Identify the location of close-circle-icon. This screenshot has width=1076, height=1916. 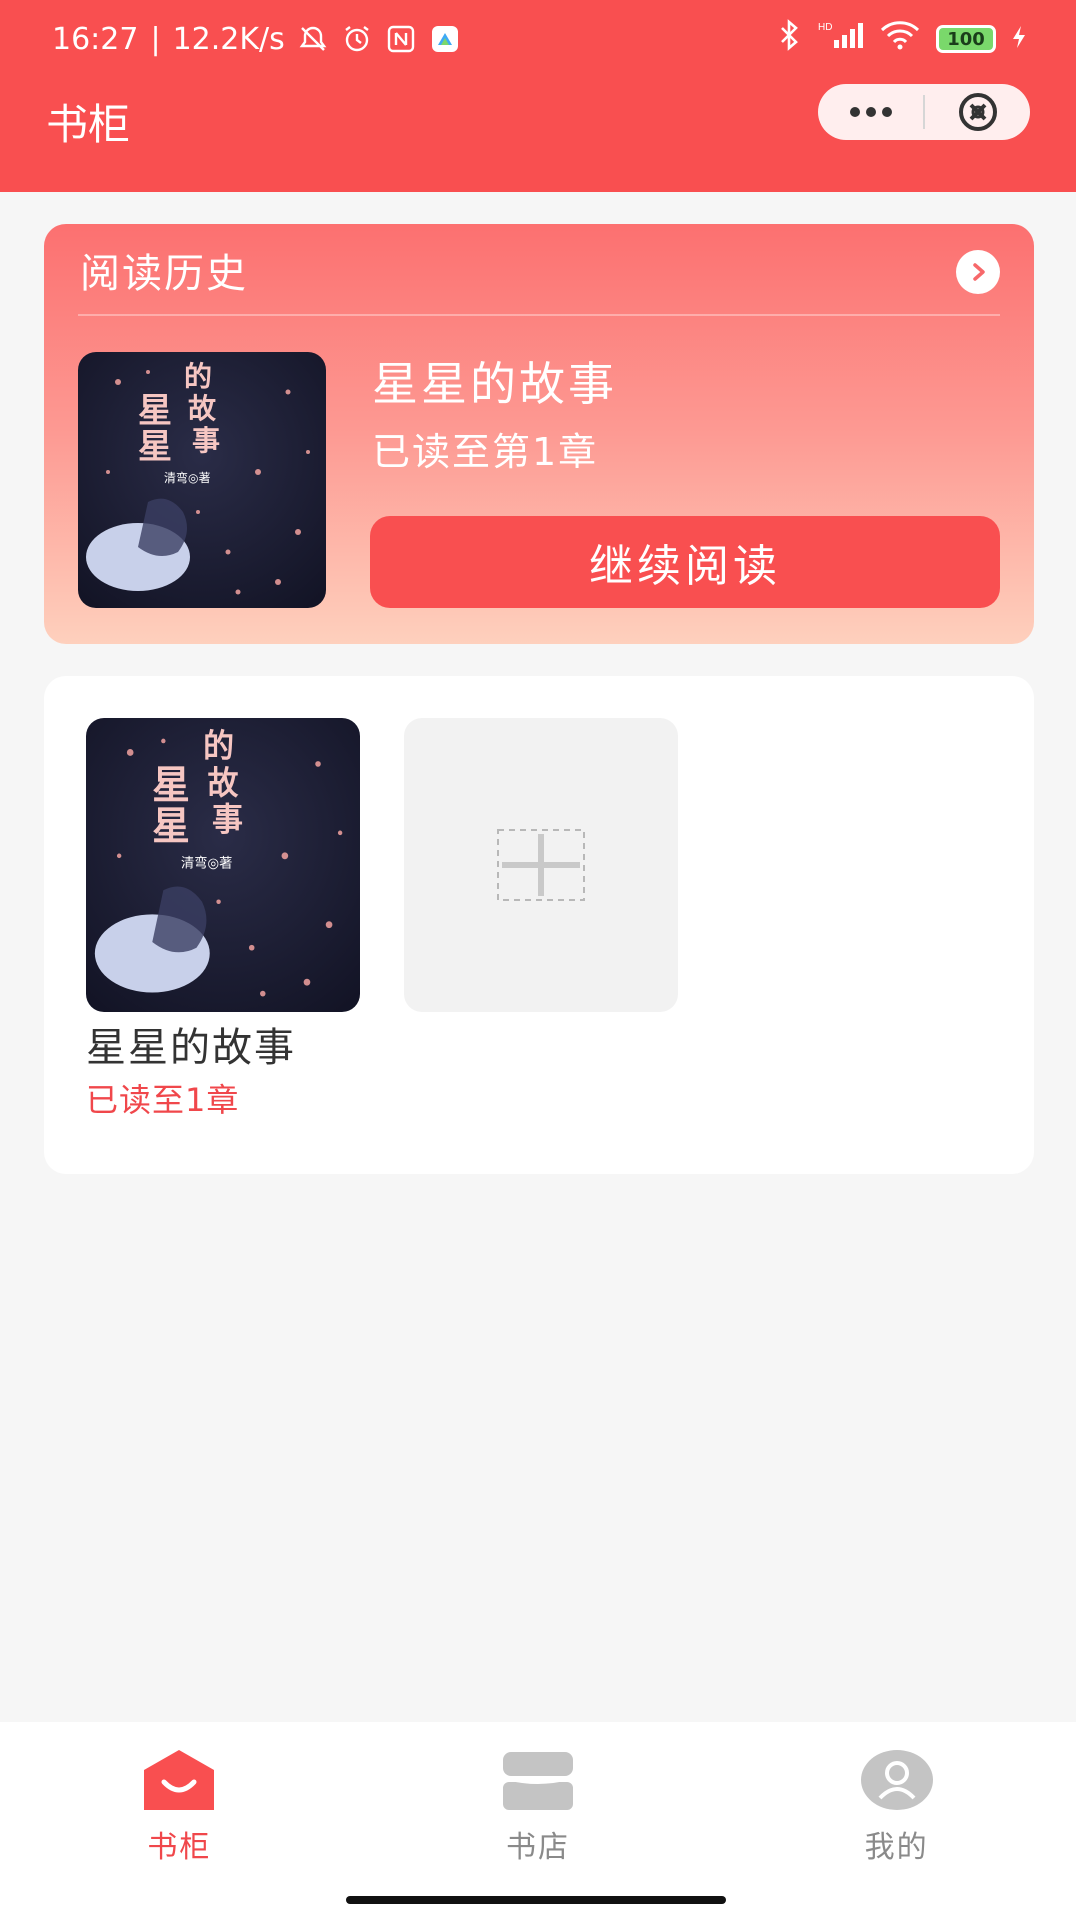
(977, 112).